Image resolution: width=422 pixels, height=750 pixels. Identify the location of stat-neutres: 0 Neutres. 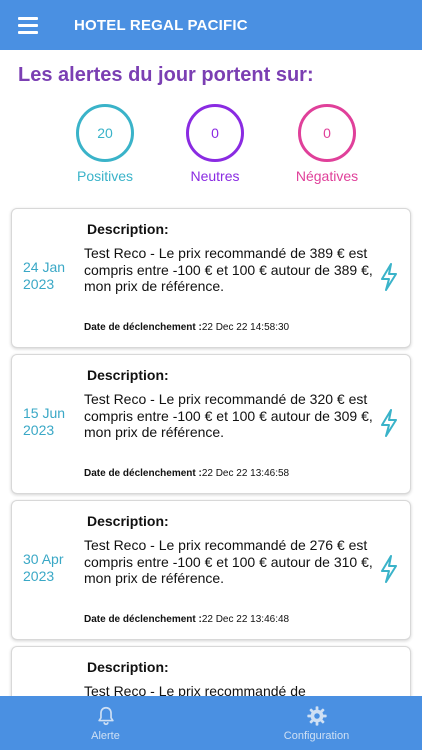
(215, 144).